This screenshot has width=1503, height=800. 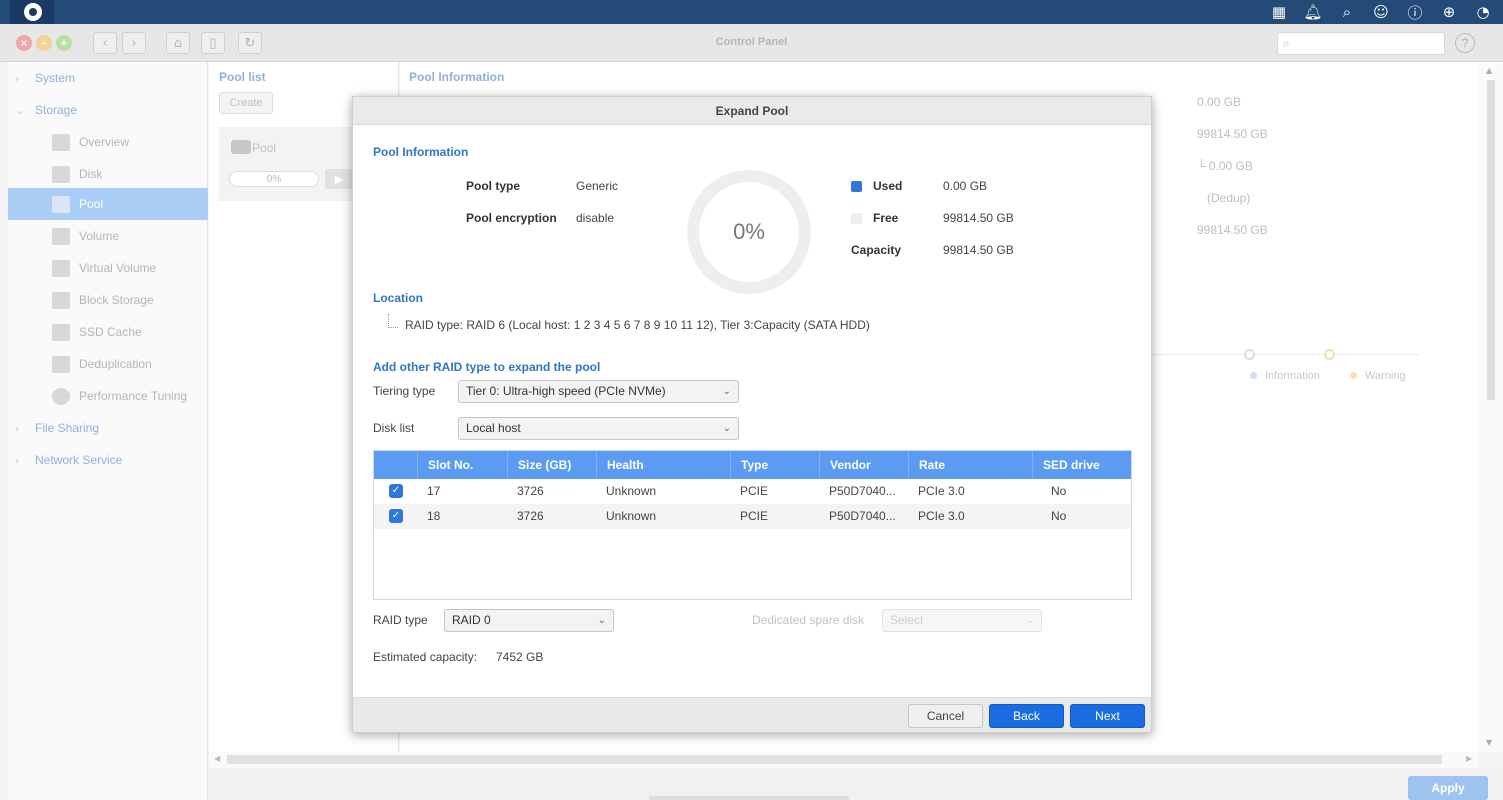 I want to click on column-header: Slot No., so click(x=462, y=465).